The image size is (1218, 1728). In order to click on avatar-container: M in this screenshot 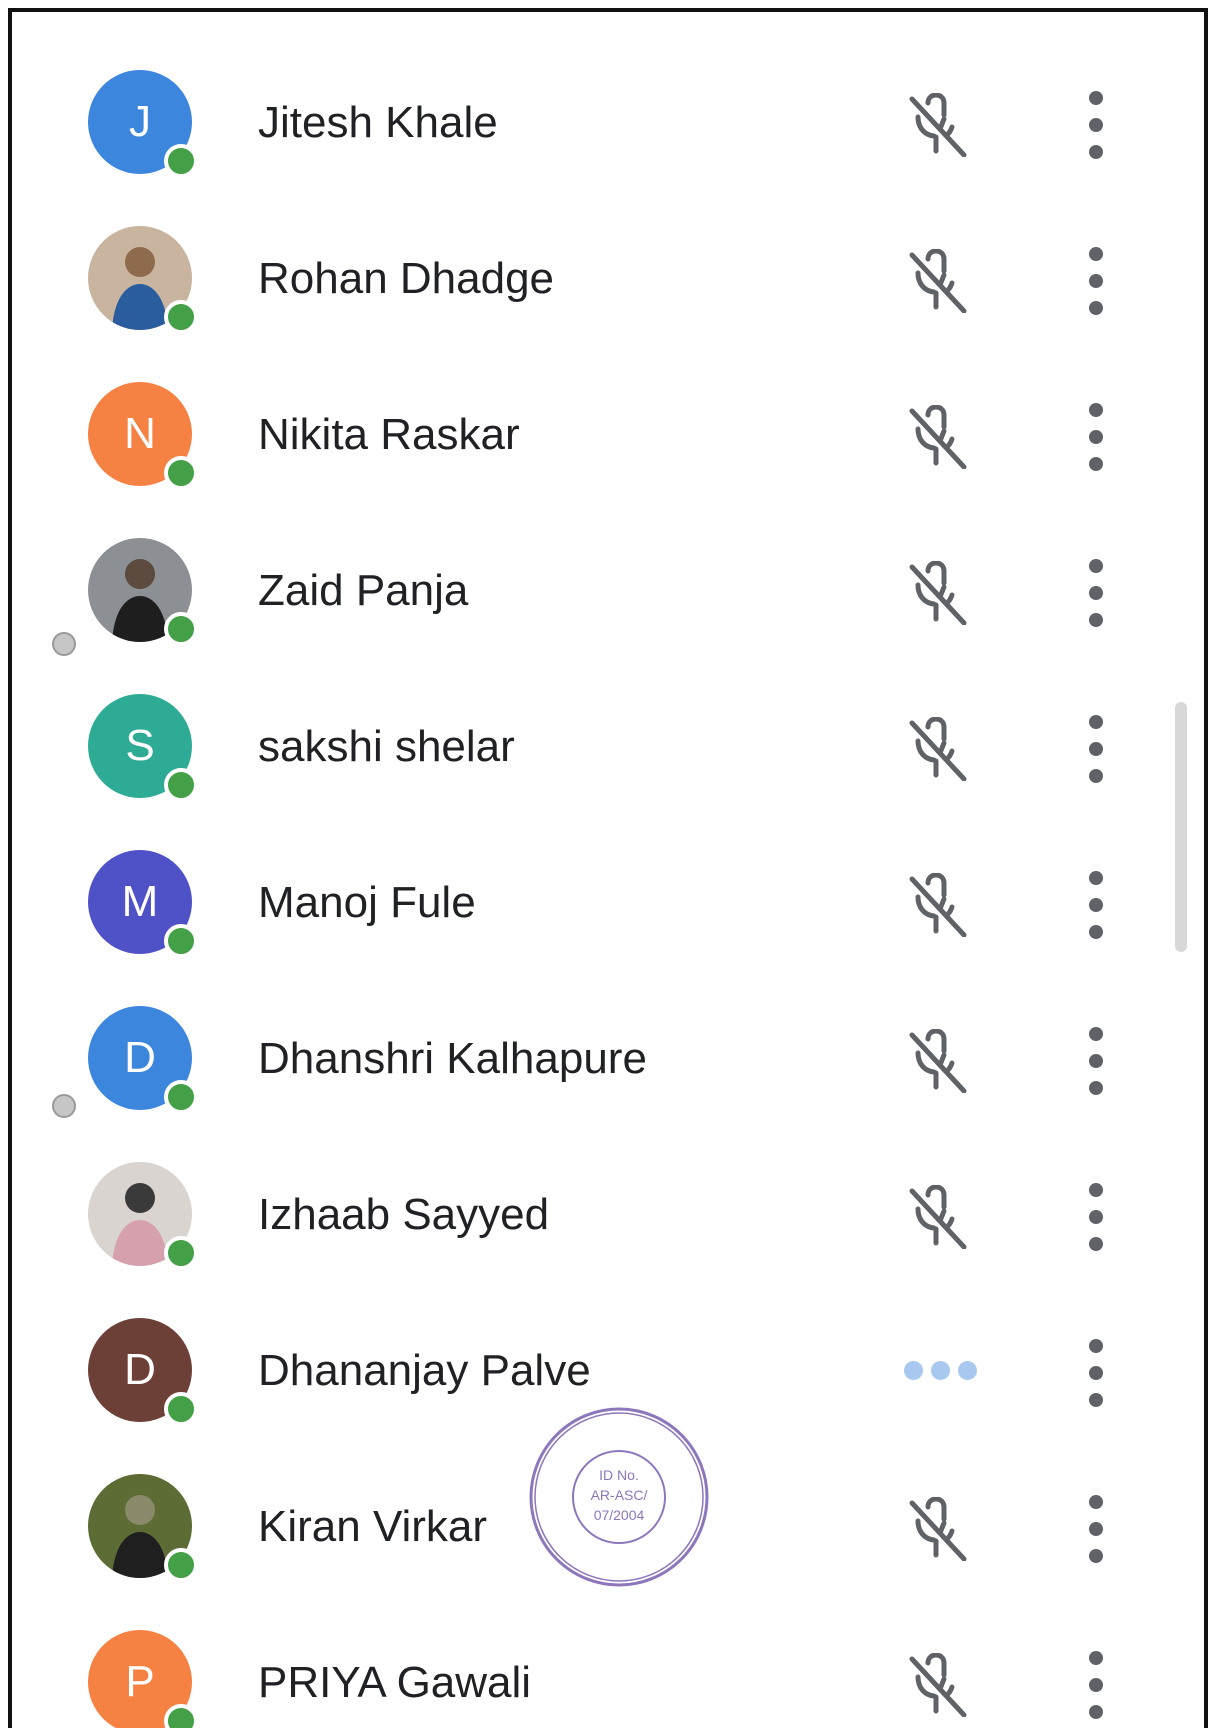, I will do `click(143, 904)`.